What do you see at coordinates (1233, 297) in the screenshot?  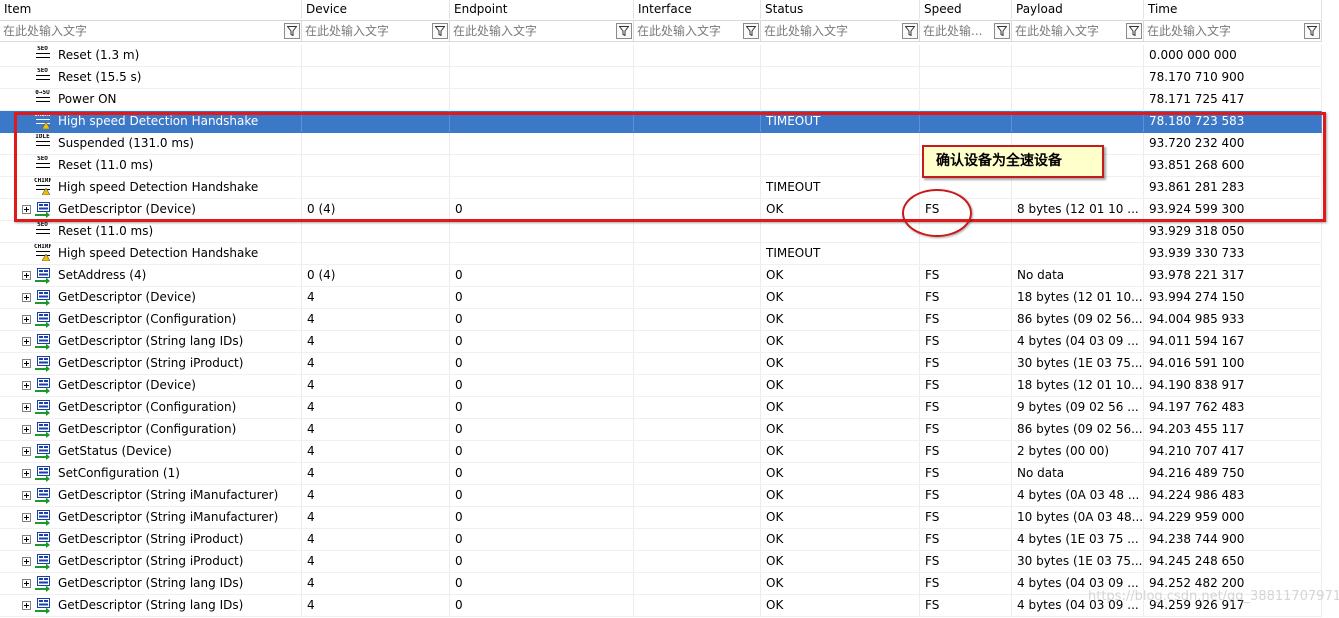 I see `cell-time: 93.994 274 150` at bounding box center [1233, 297].